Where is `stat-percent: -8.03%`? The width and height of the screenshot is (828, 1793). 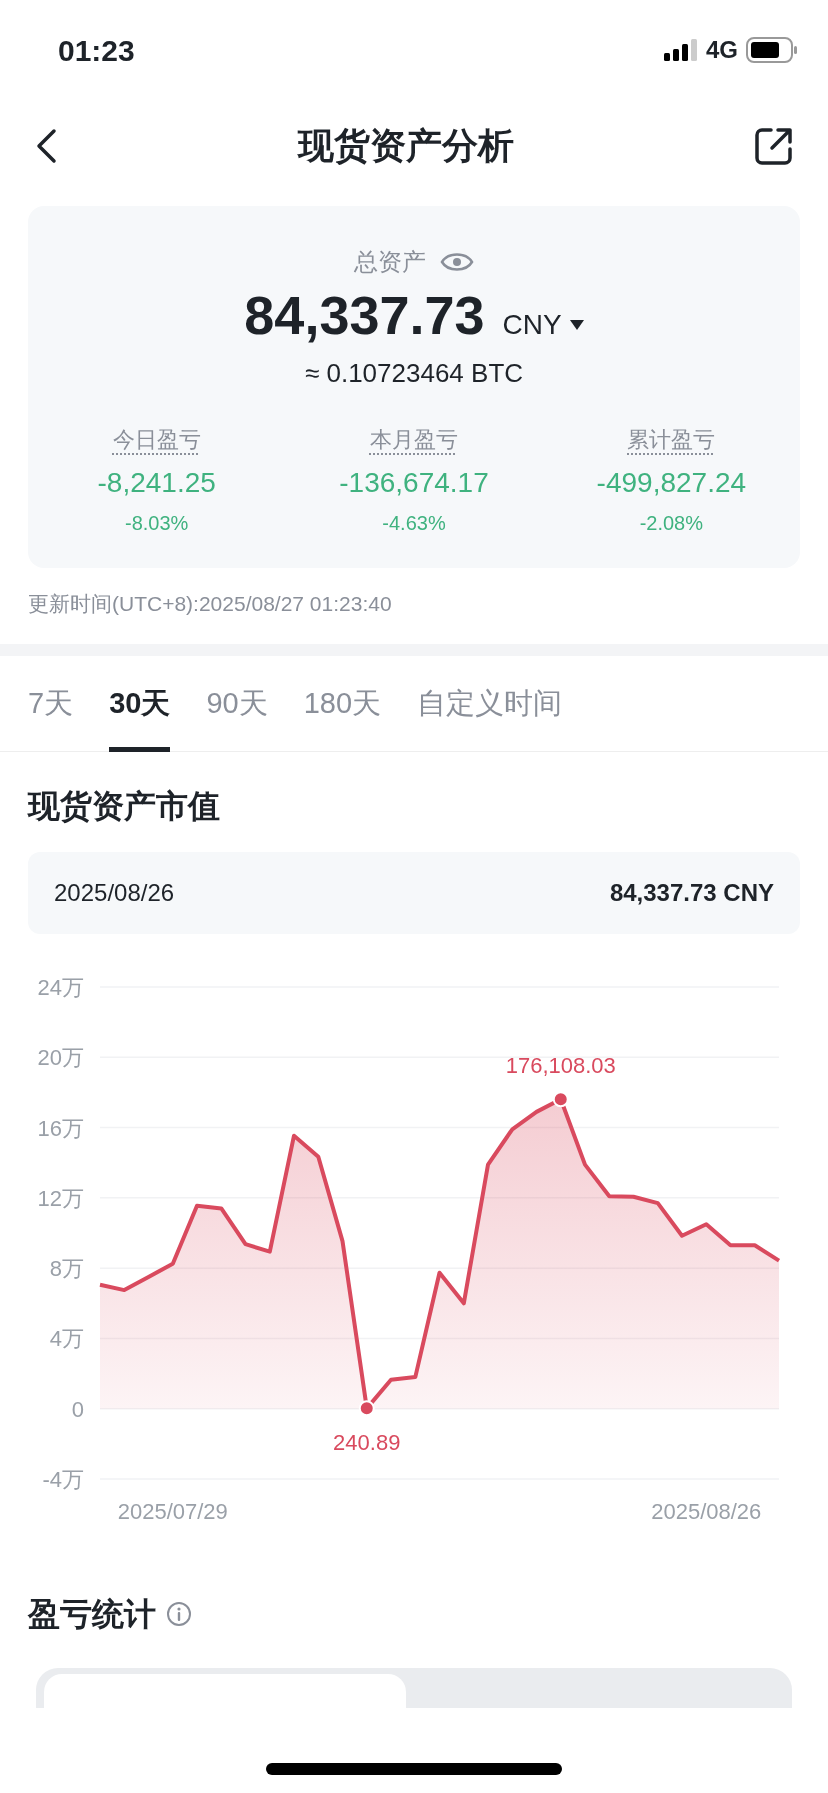
stat-percent: -8.03% is located at coordinates (156, 523).